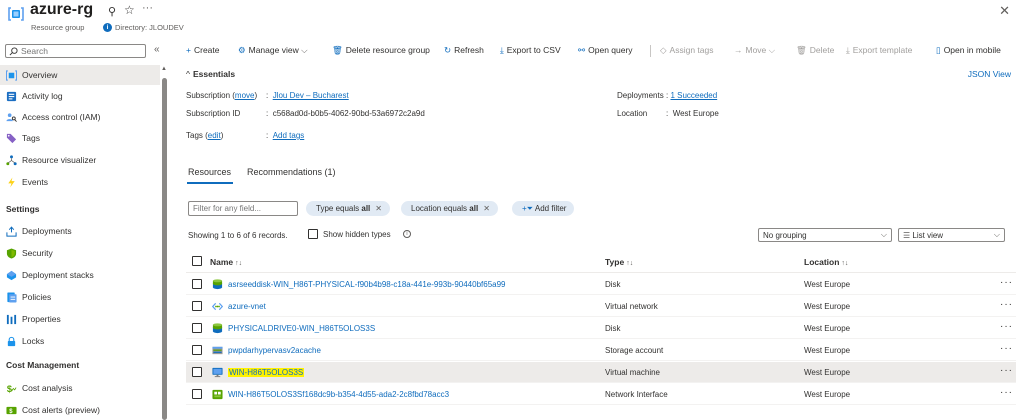  What do you see at coordinates (222, 95) in the screenshot?
I see `subscription-row: Subscription (move)` at bounding box center [222, 95].